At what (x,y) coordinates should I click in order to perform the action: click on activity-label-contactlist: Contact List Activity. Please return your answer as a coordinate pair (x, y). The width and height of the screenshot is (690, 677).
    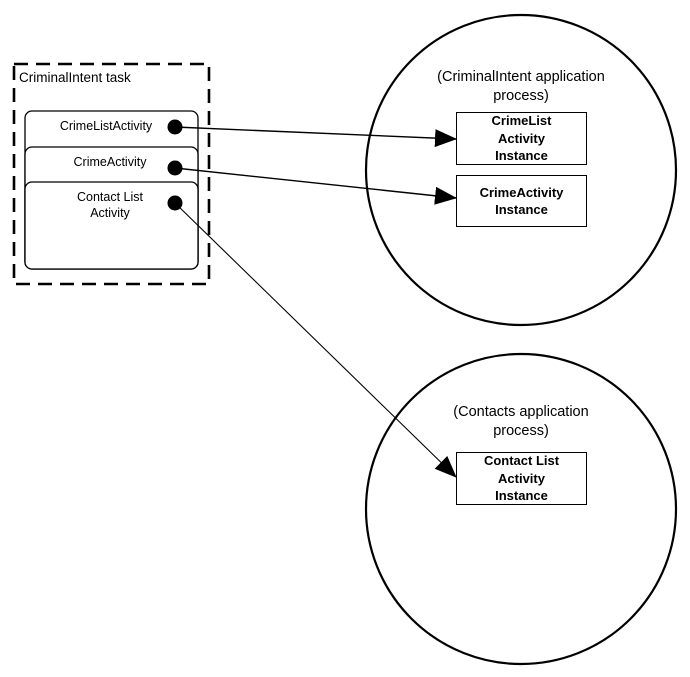
    Looking at the image, I should click on (109, 205).